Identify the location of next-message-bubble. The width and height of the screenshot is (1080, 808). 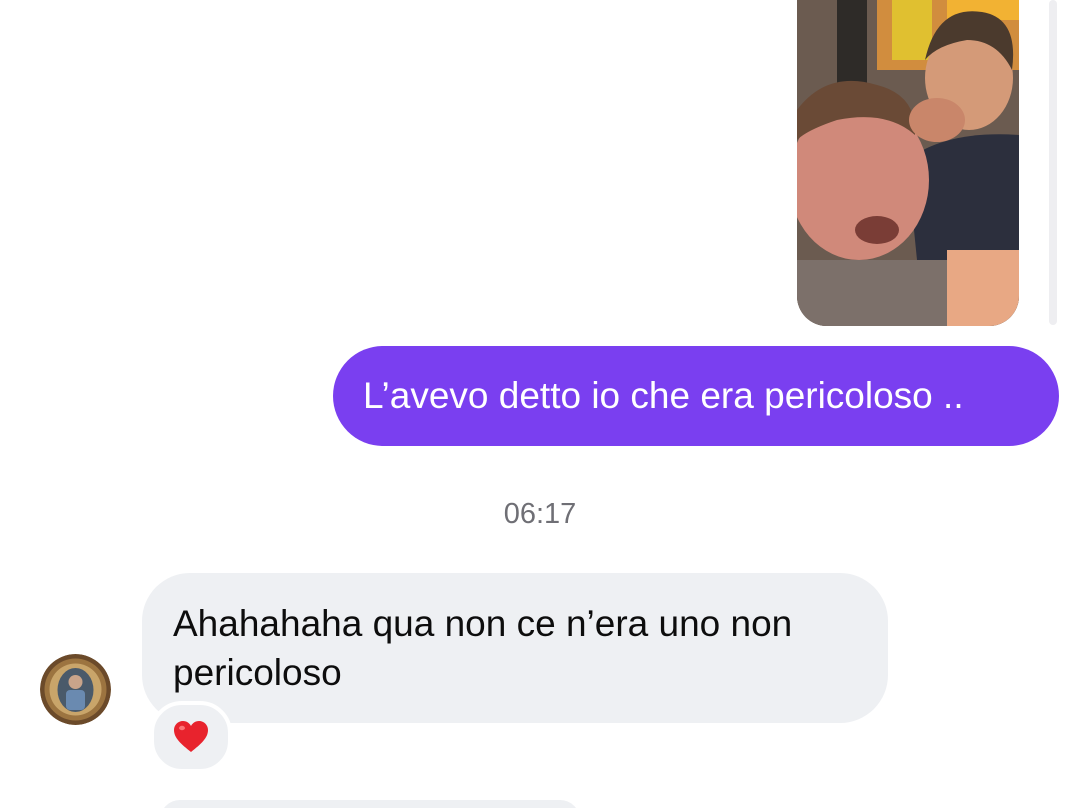
(370, 804).